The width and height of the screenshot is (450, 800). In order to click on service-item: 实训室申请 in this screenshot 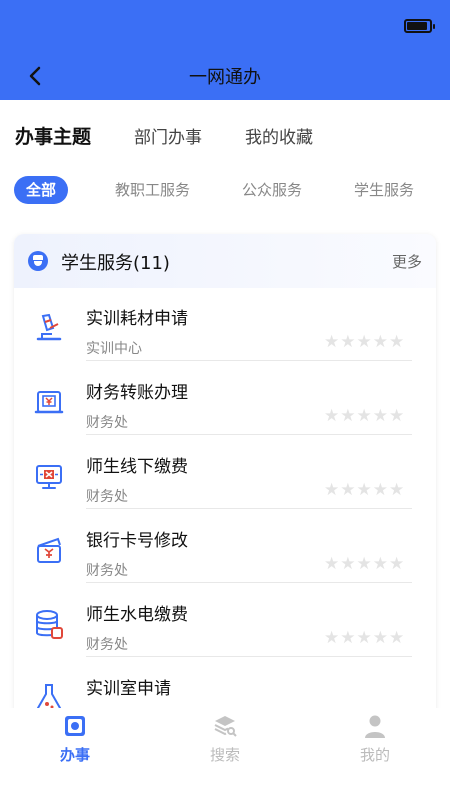, I will do `click(225, 688)`.